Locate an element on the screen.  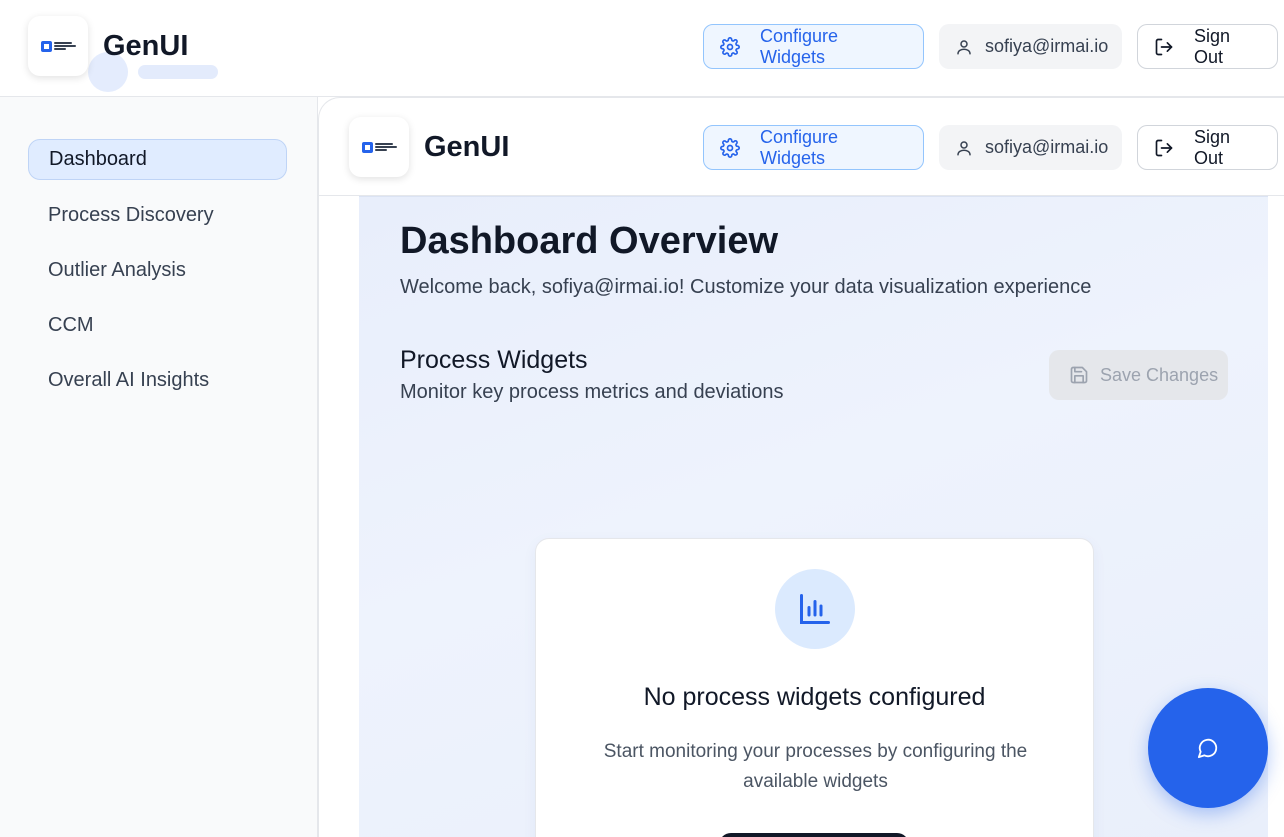
chat-icon is located at coordinates (1208, 748).